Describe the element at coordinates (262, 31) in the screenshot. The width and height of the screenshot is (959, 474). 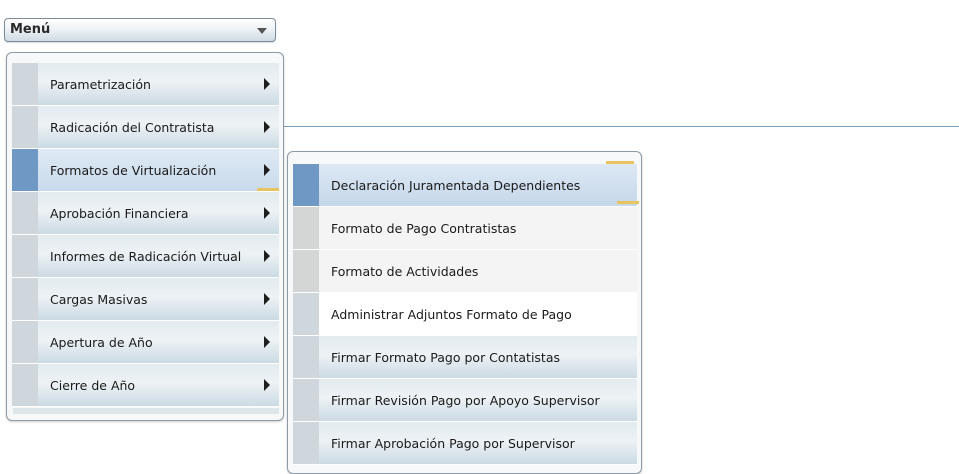
I see `chevron-down-icon` at that location.